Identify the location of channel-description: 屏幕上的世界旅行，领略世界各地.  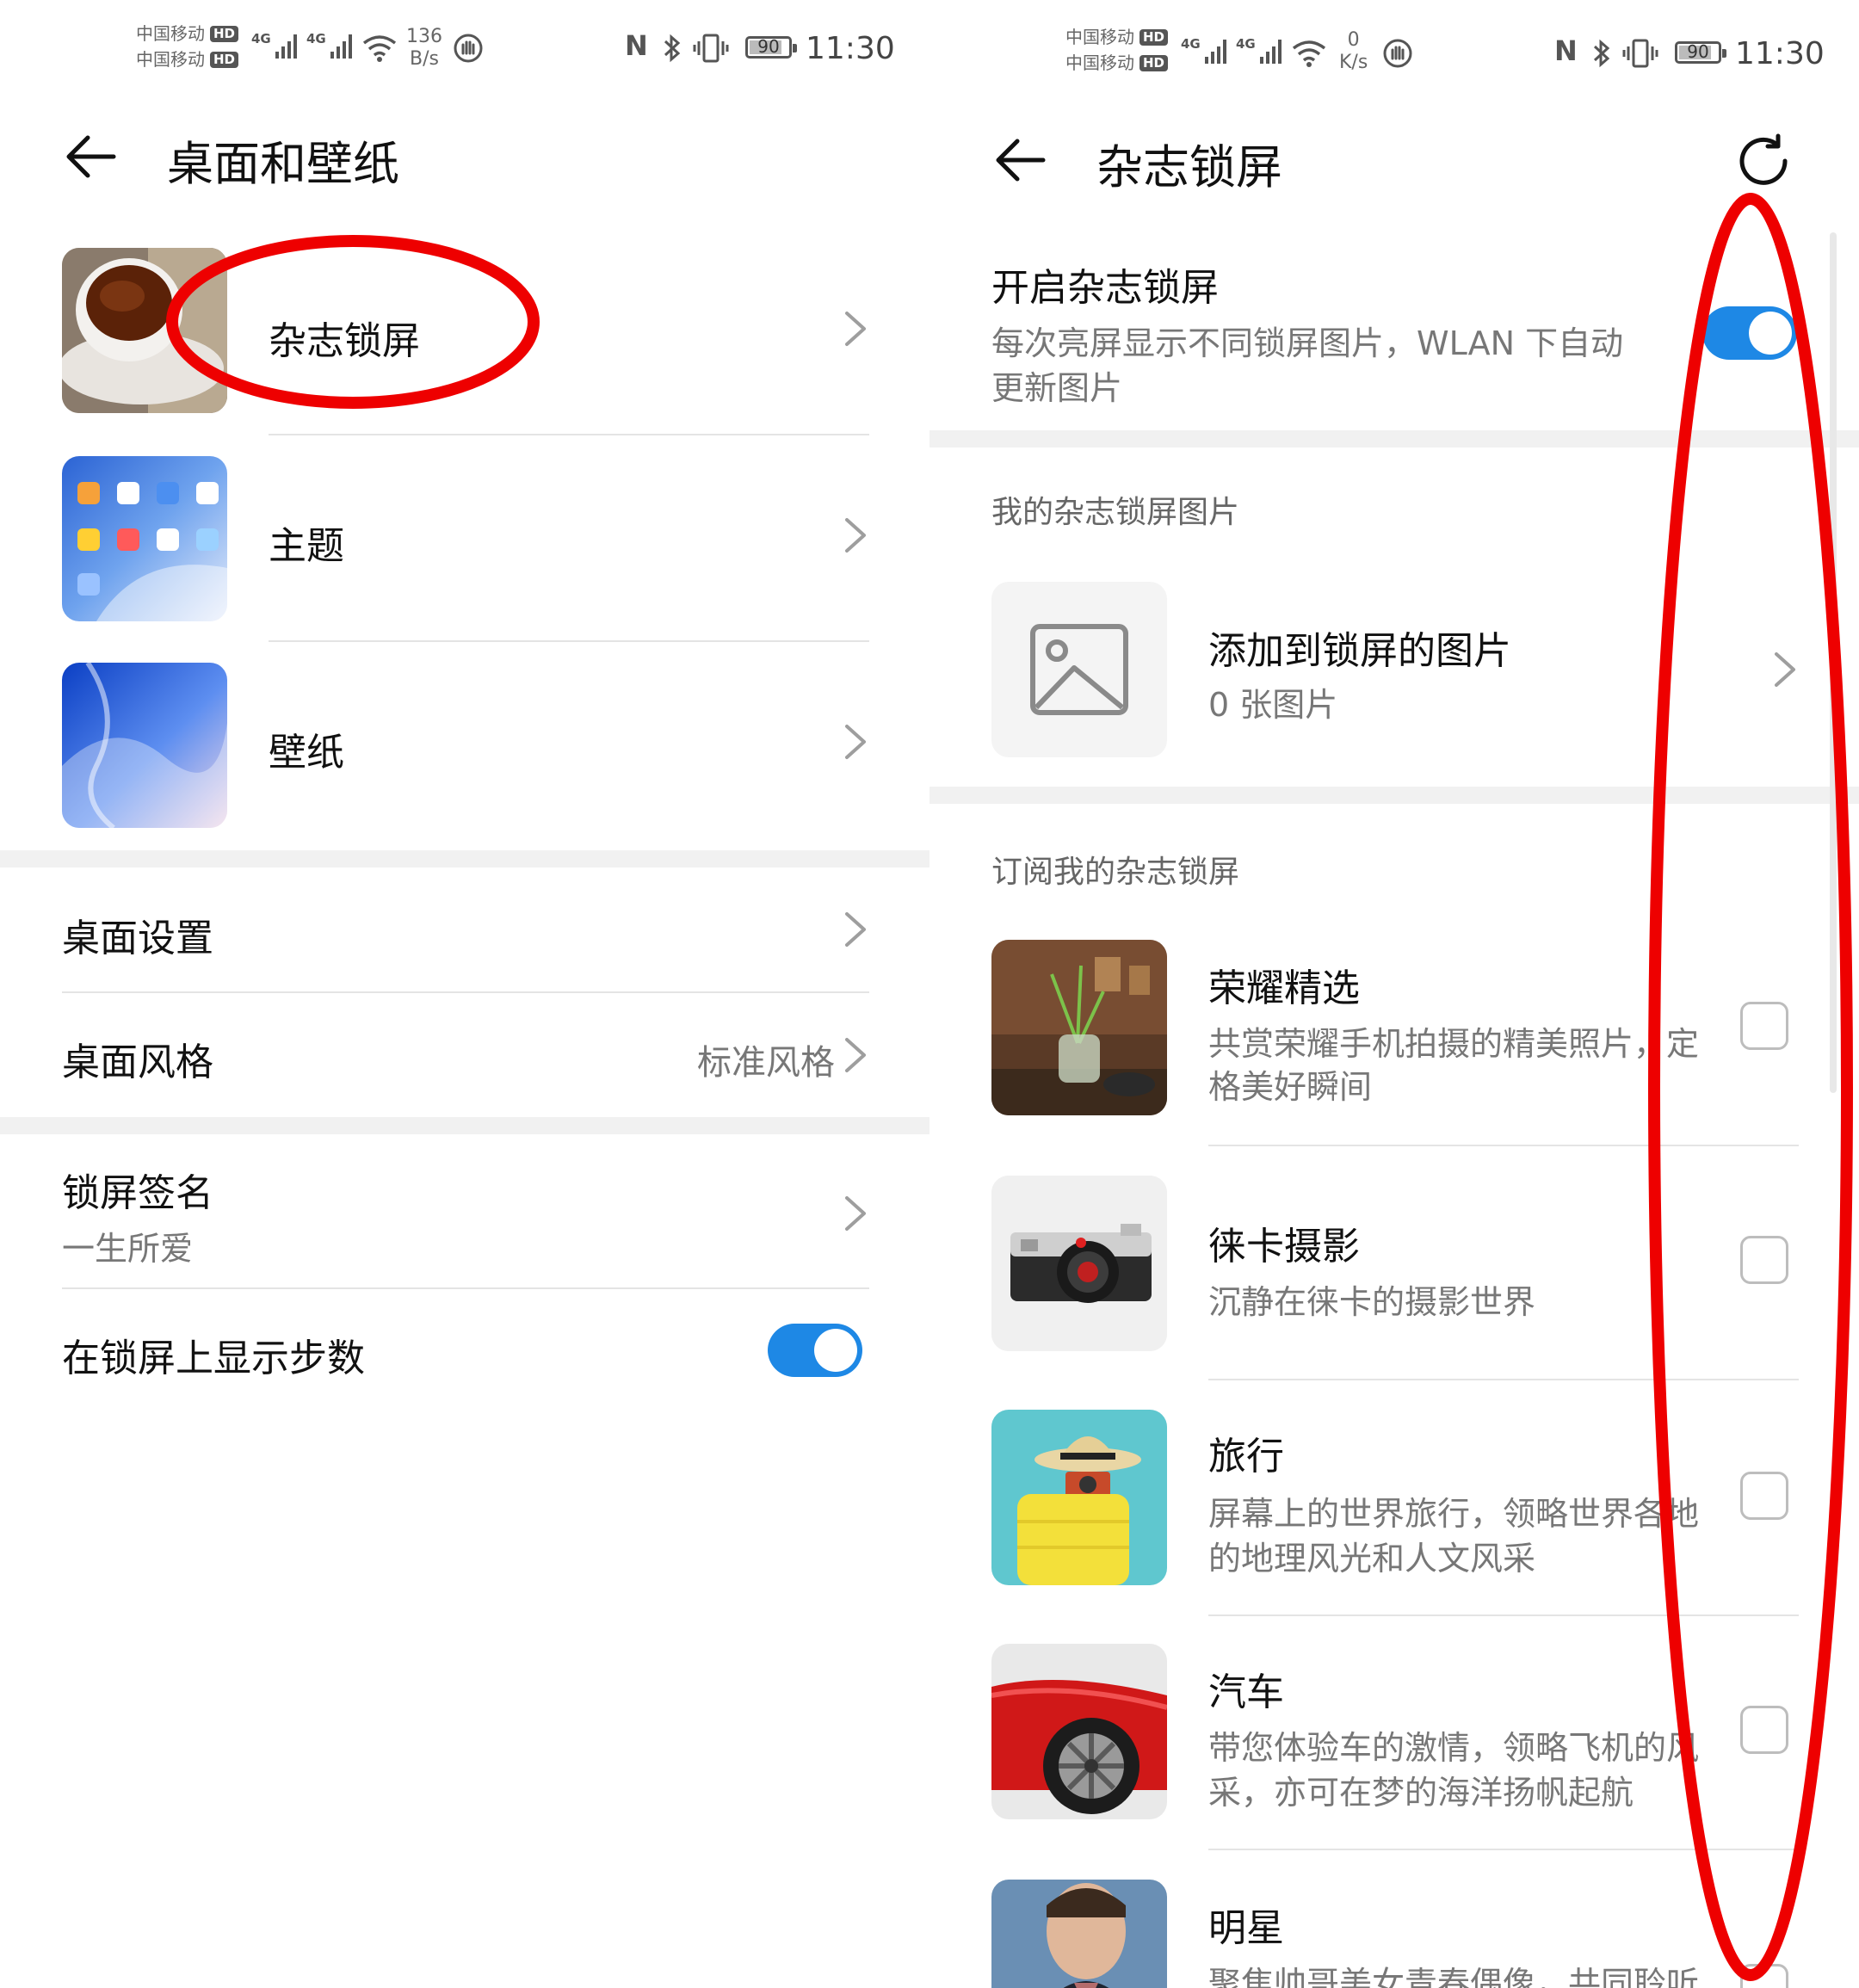
(1454, 1514).